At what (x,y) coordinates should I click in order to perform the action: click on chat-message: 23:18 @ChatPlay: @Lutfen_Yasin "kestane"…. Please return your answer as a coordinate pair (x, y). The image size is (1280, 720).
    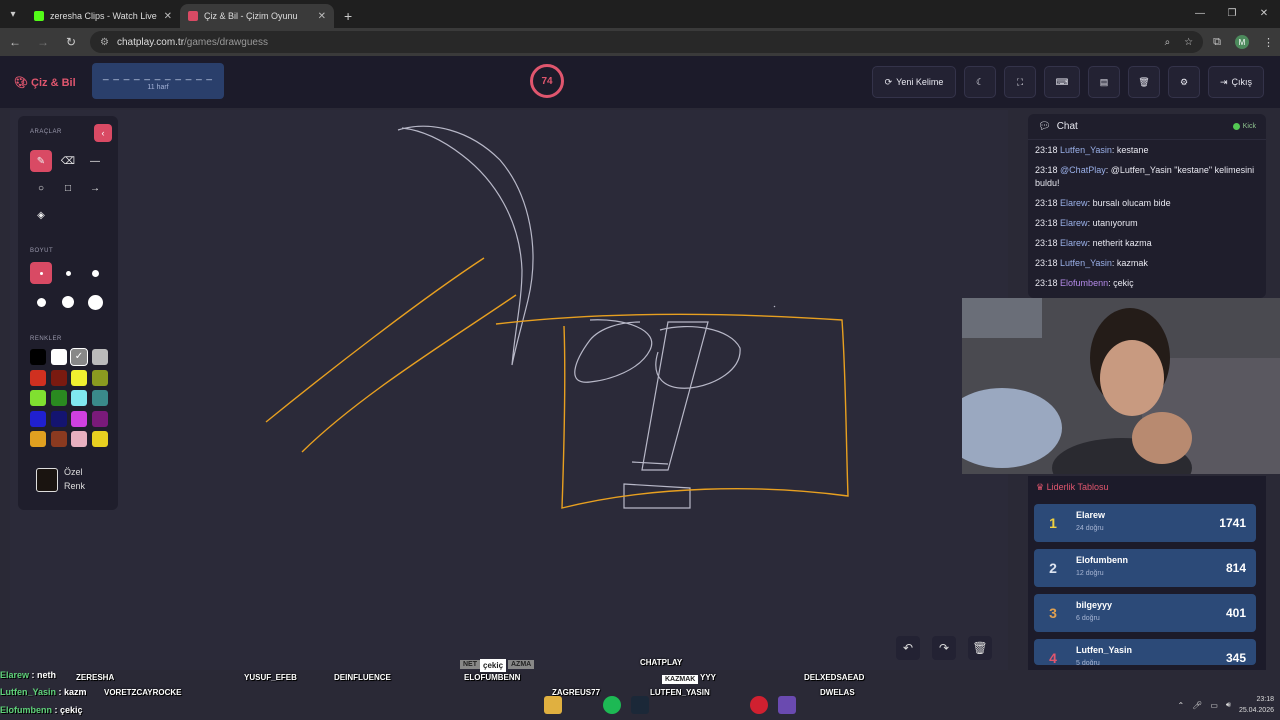
    Looking at the image, I should click on (1147, 177).